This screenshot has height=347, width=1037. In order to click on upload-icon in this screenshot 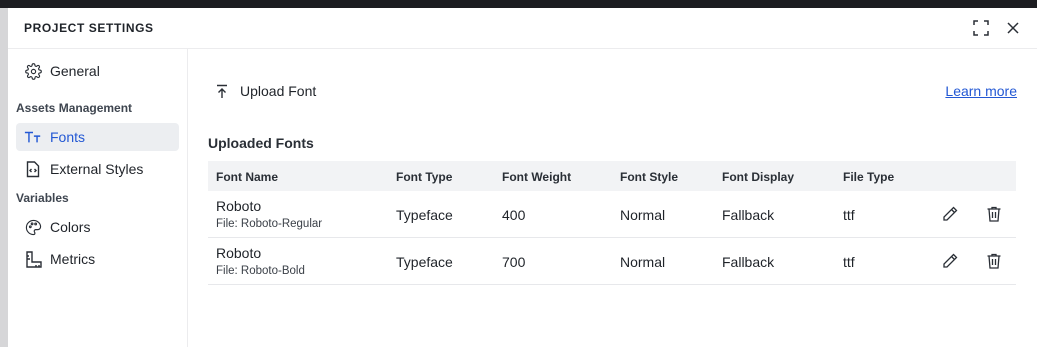, I will do `click(223, 91)`.